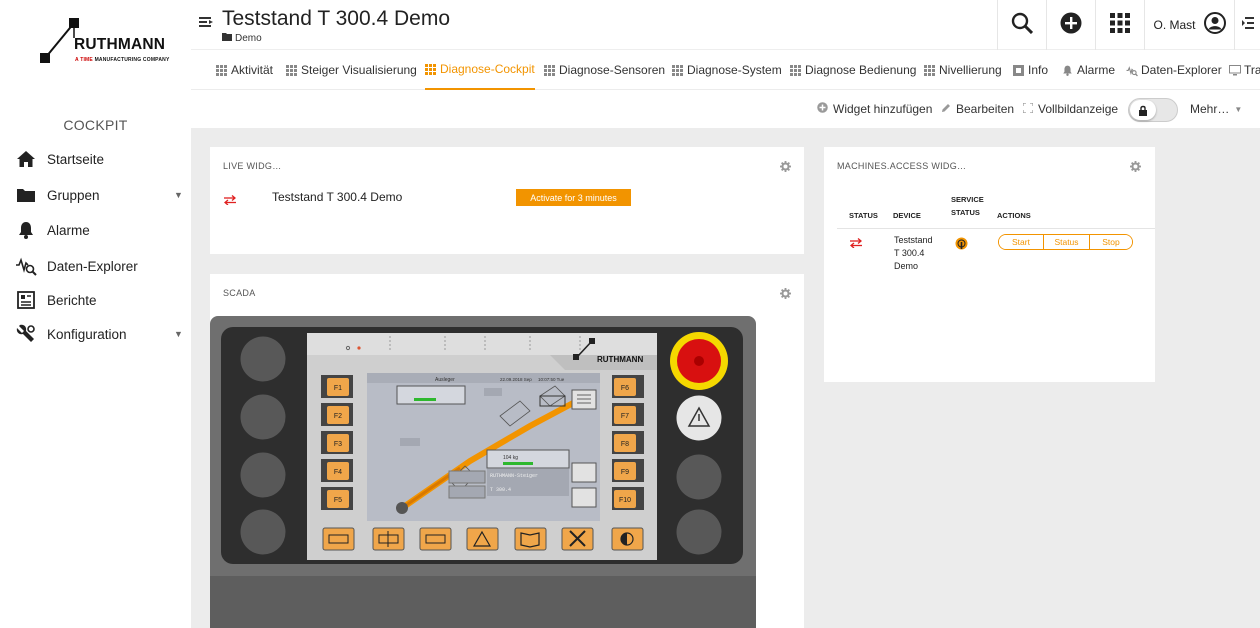 This screenshot has height=628, width=1260. I want to click on tab-label: Diagnose-System, so click(734, 70).